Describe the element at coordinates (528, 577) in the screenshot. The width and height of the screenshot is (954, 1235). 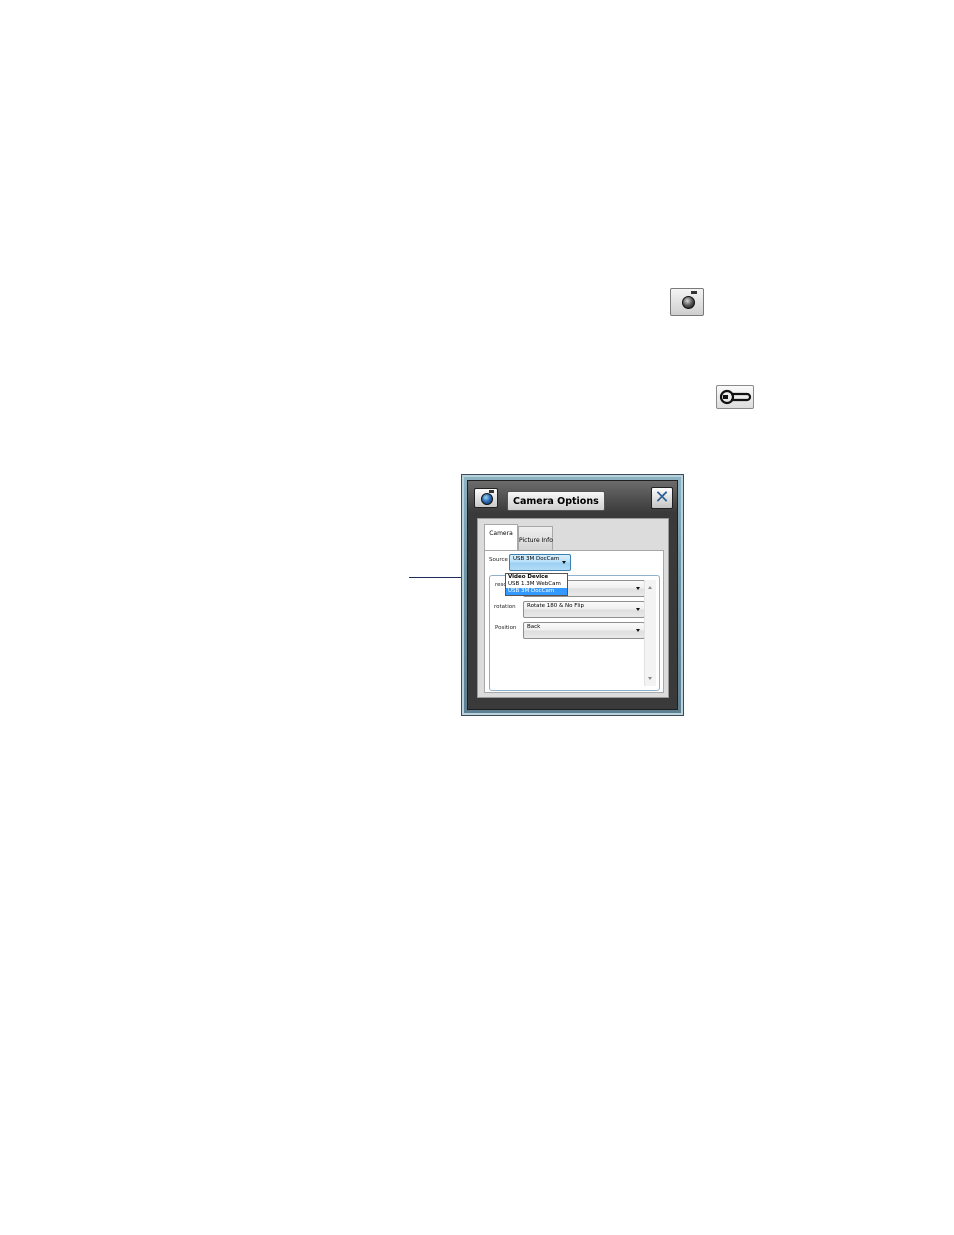
I see `dropdown-header: Video Device` at that location.